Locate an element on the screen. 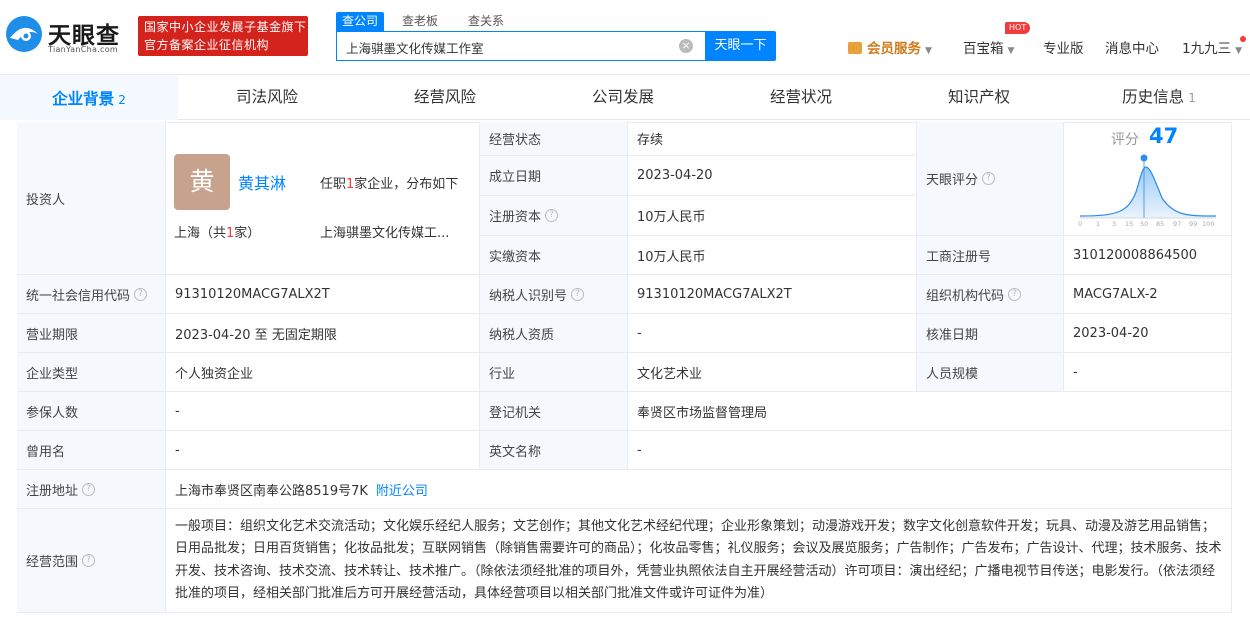 The width and height of the screenshot is (1250, 624). address-label: 注册地址 is located at coordinates (52, 491).